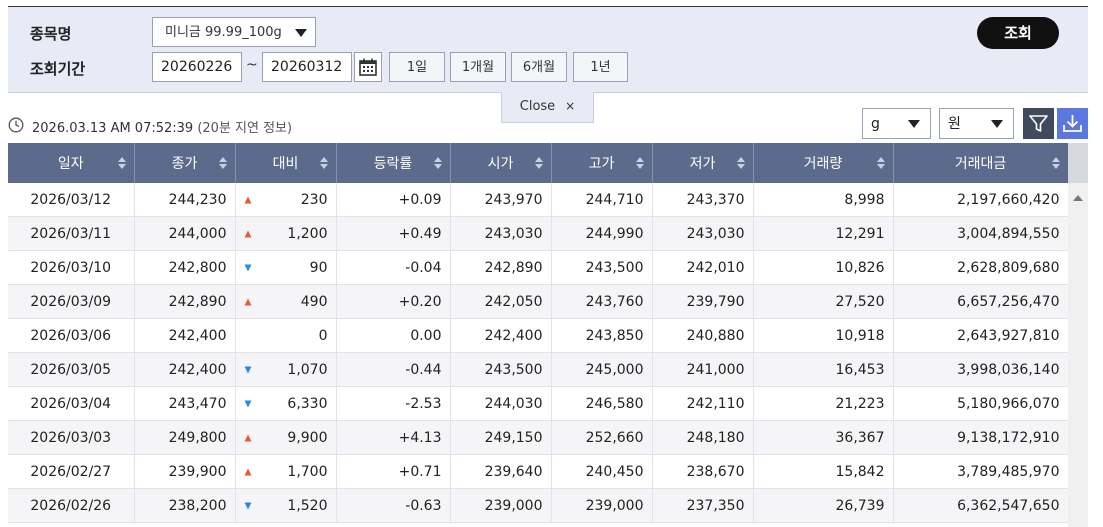 The image size is (1103, 527). Describe the element at coordinates (71, 301) in the screenshot. I see `cell-date: 2026/03/09` at that location.